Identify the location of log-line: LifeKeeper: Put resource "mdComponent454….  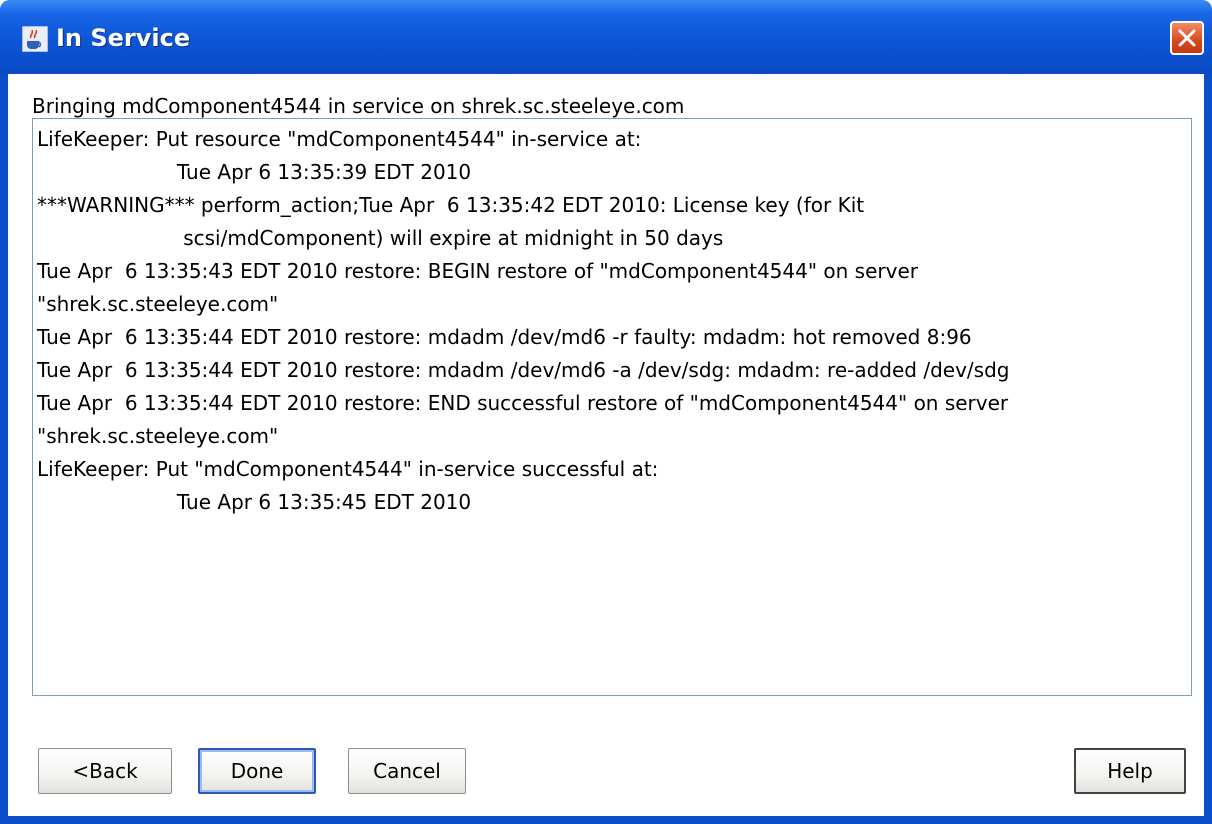
(339, 139).